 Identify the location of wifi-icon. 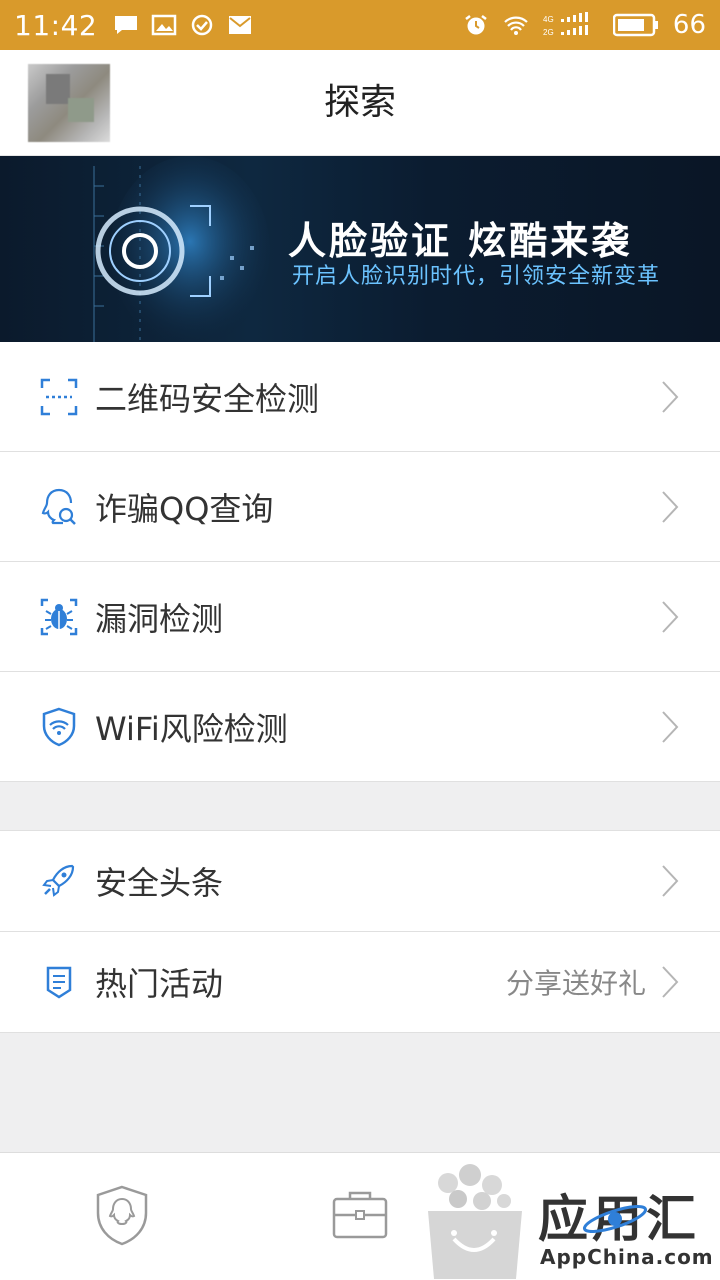
(516, 25).